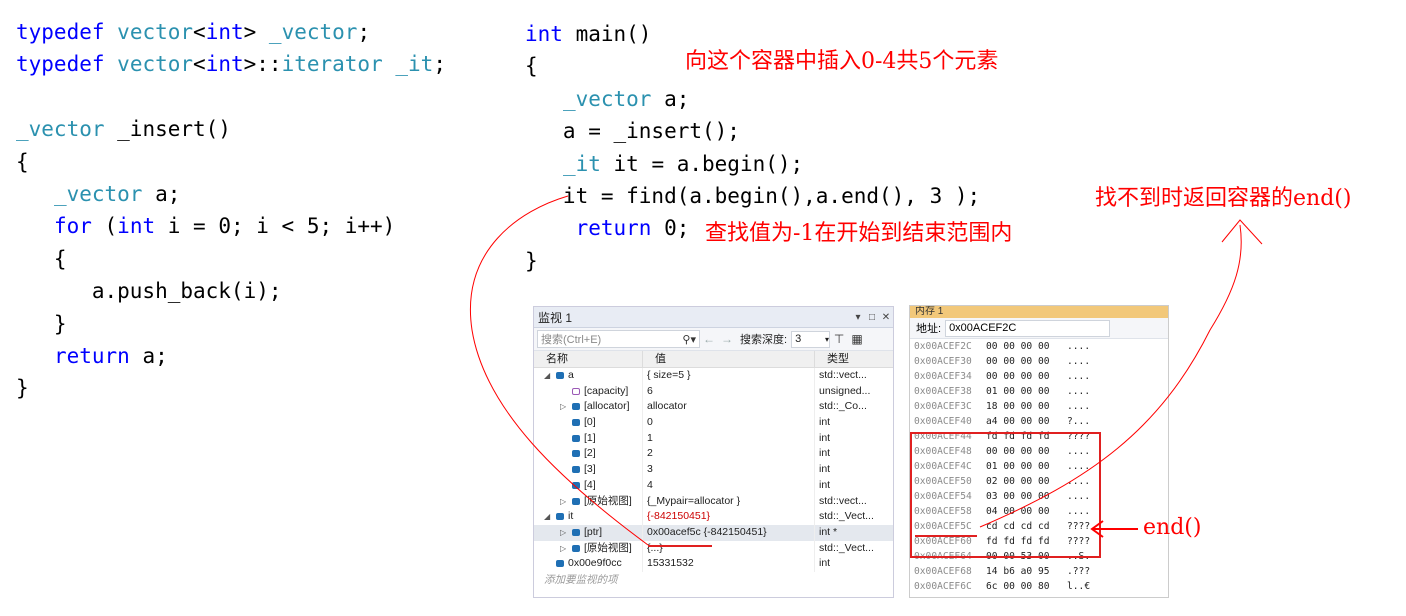  What do you see at coordinates (1242, 232) in the screenshot?
I see `up-arrowhead` at bounding box center [1242, 232].